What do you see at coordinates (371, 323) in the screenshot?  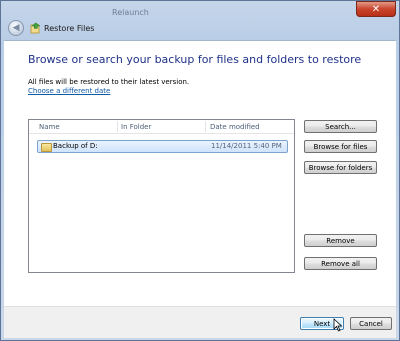 I see `cancel-button: Cancel` at bounding box center [371, 323].